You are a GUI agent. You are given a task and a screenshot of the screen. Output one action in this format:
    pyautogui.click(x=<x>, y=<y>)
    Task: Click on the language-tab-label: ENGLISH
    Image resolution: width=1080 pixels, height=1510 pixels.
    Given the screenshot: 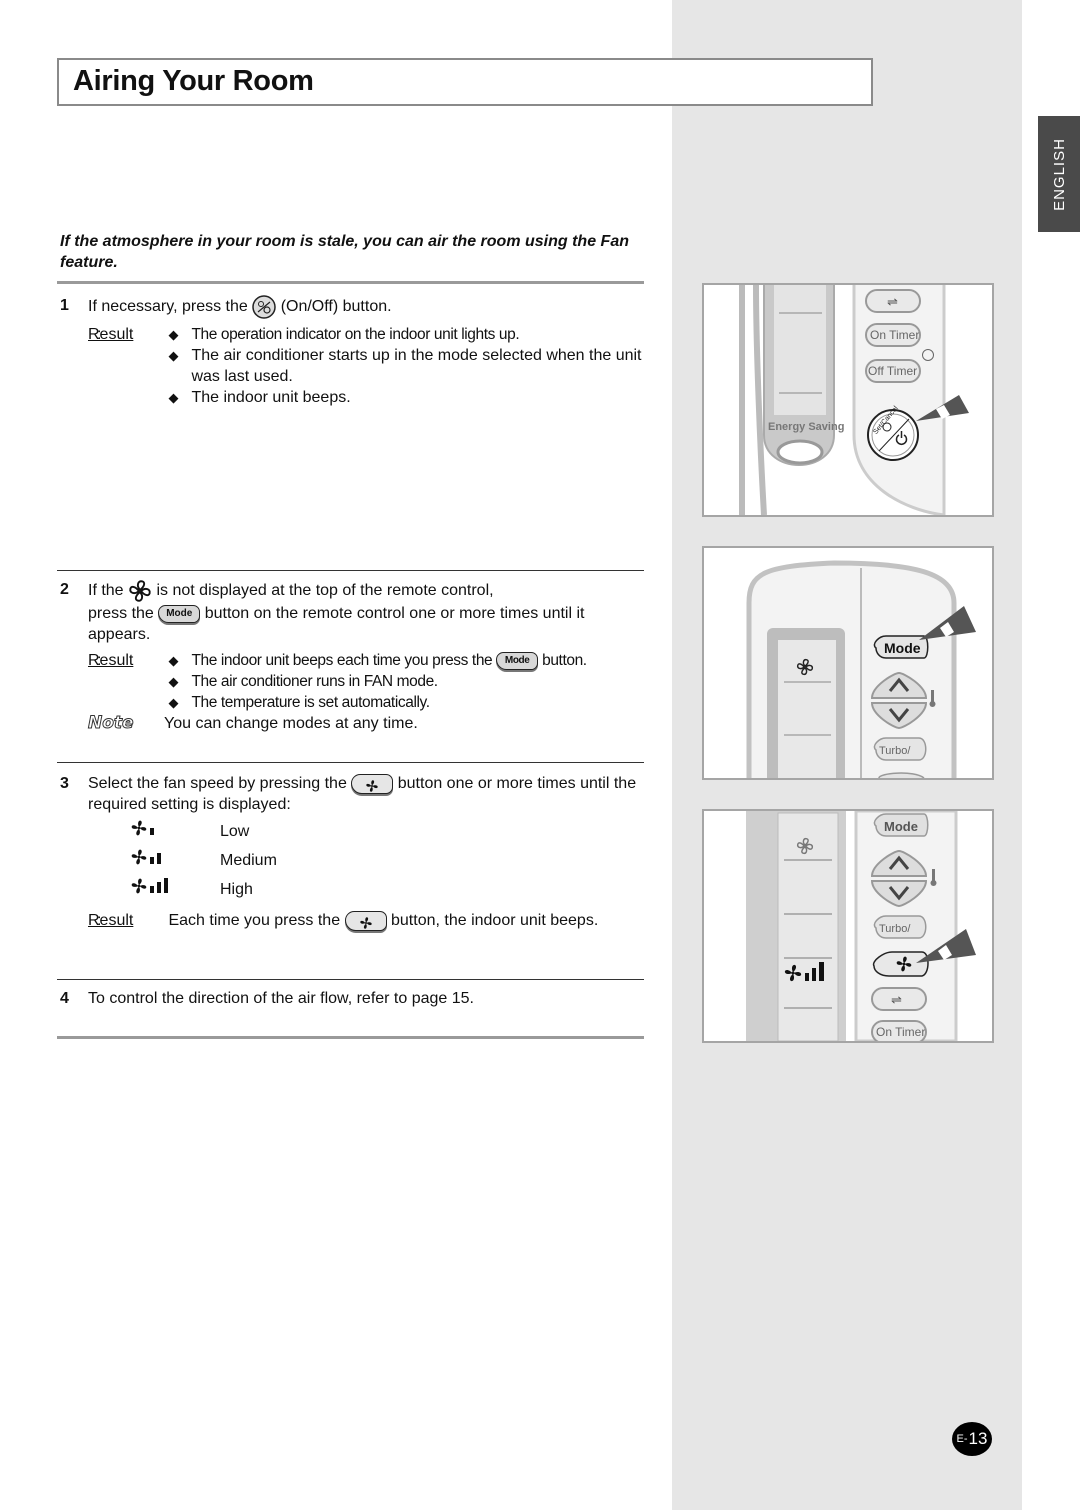 What is the action you would take?
    pyautogui.click(x=1059, y=174)
    